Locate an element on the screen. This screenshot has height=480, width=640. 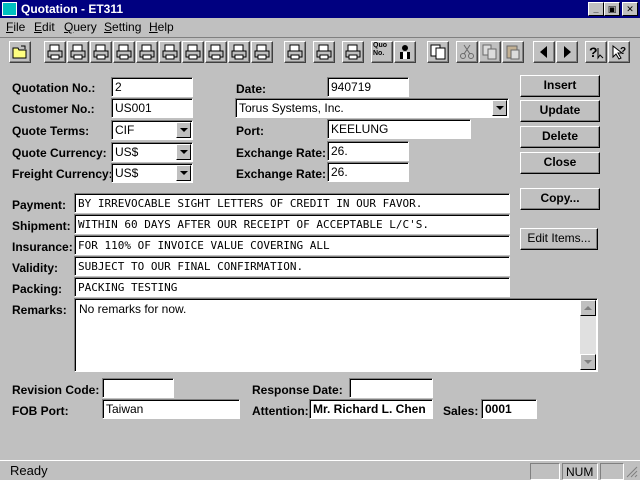
next-record-icon is located at coordinates (567, 52).